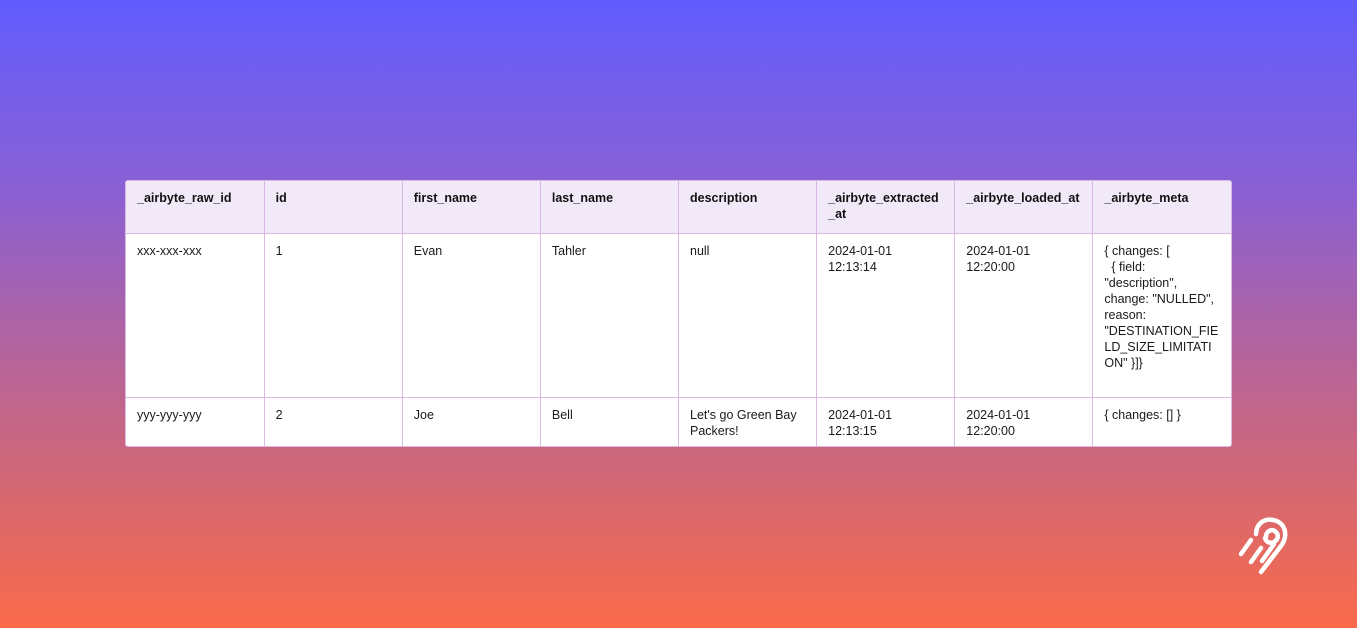 The image size is (1357, 628). Describe the element at coordinates (195, 207) in the screenshot. I see `column-header-airbyte-raw-id: _airbyte_raw_id` at that location.